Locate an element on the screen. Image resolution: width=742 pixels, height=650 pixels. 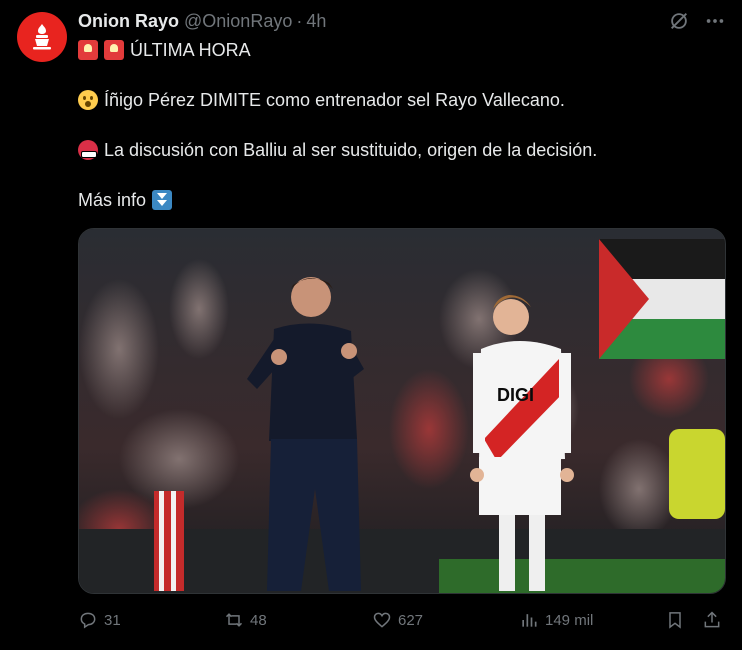
tweet-header: Onion Rayo @OnionRayo · 4h is located at coordinates (202, 22).